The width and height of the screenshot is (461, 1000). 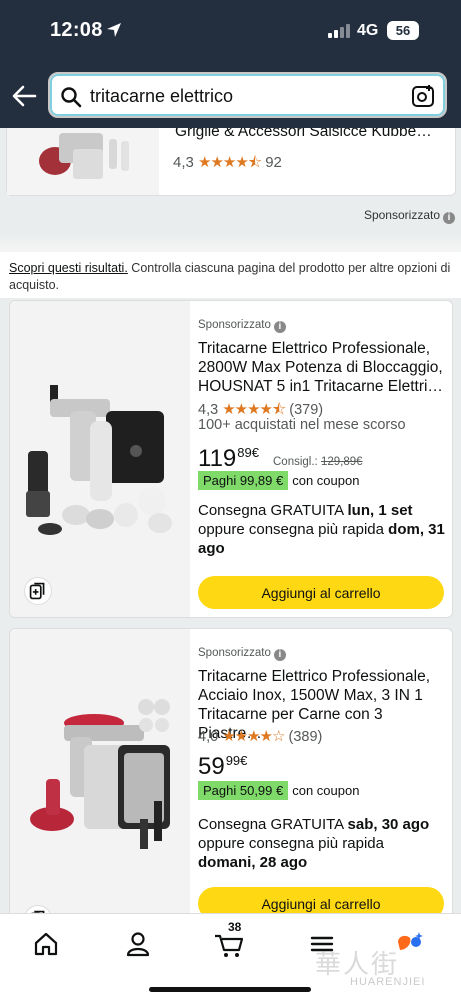 What do you see at coordinates (208, 737) in the screenshot?
I see `rating-value: 4,0` at bounding box center [208, 737].